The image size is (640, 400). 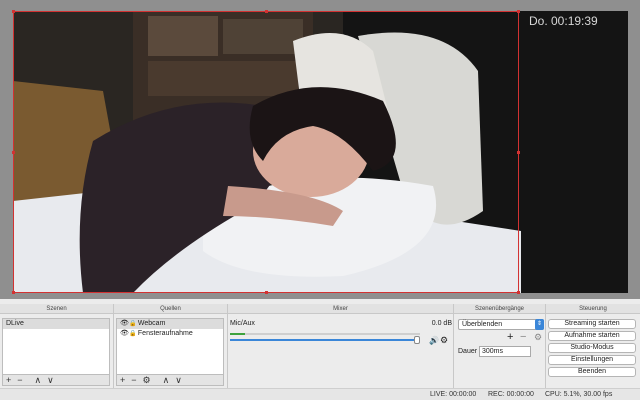 I want to click on rec-time: REC: 00:00:00, so click(x=511, y=394).